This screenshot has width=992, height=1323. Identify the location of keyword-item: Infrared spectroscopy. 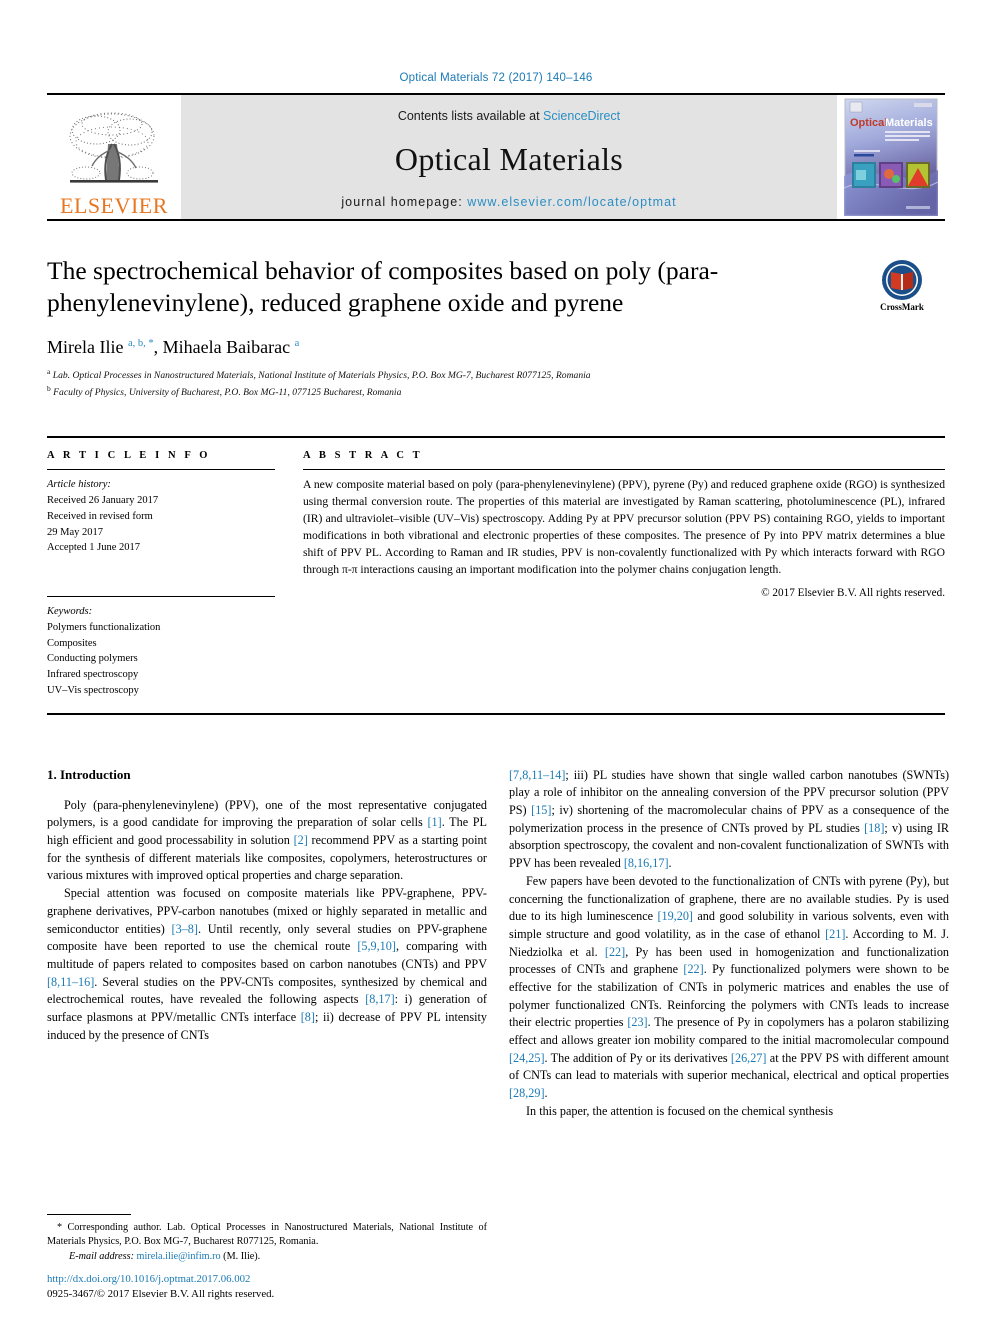
(93, 675).